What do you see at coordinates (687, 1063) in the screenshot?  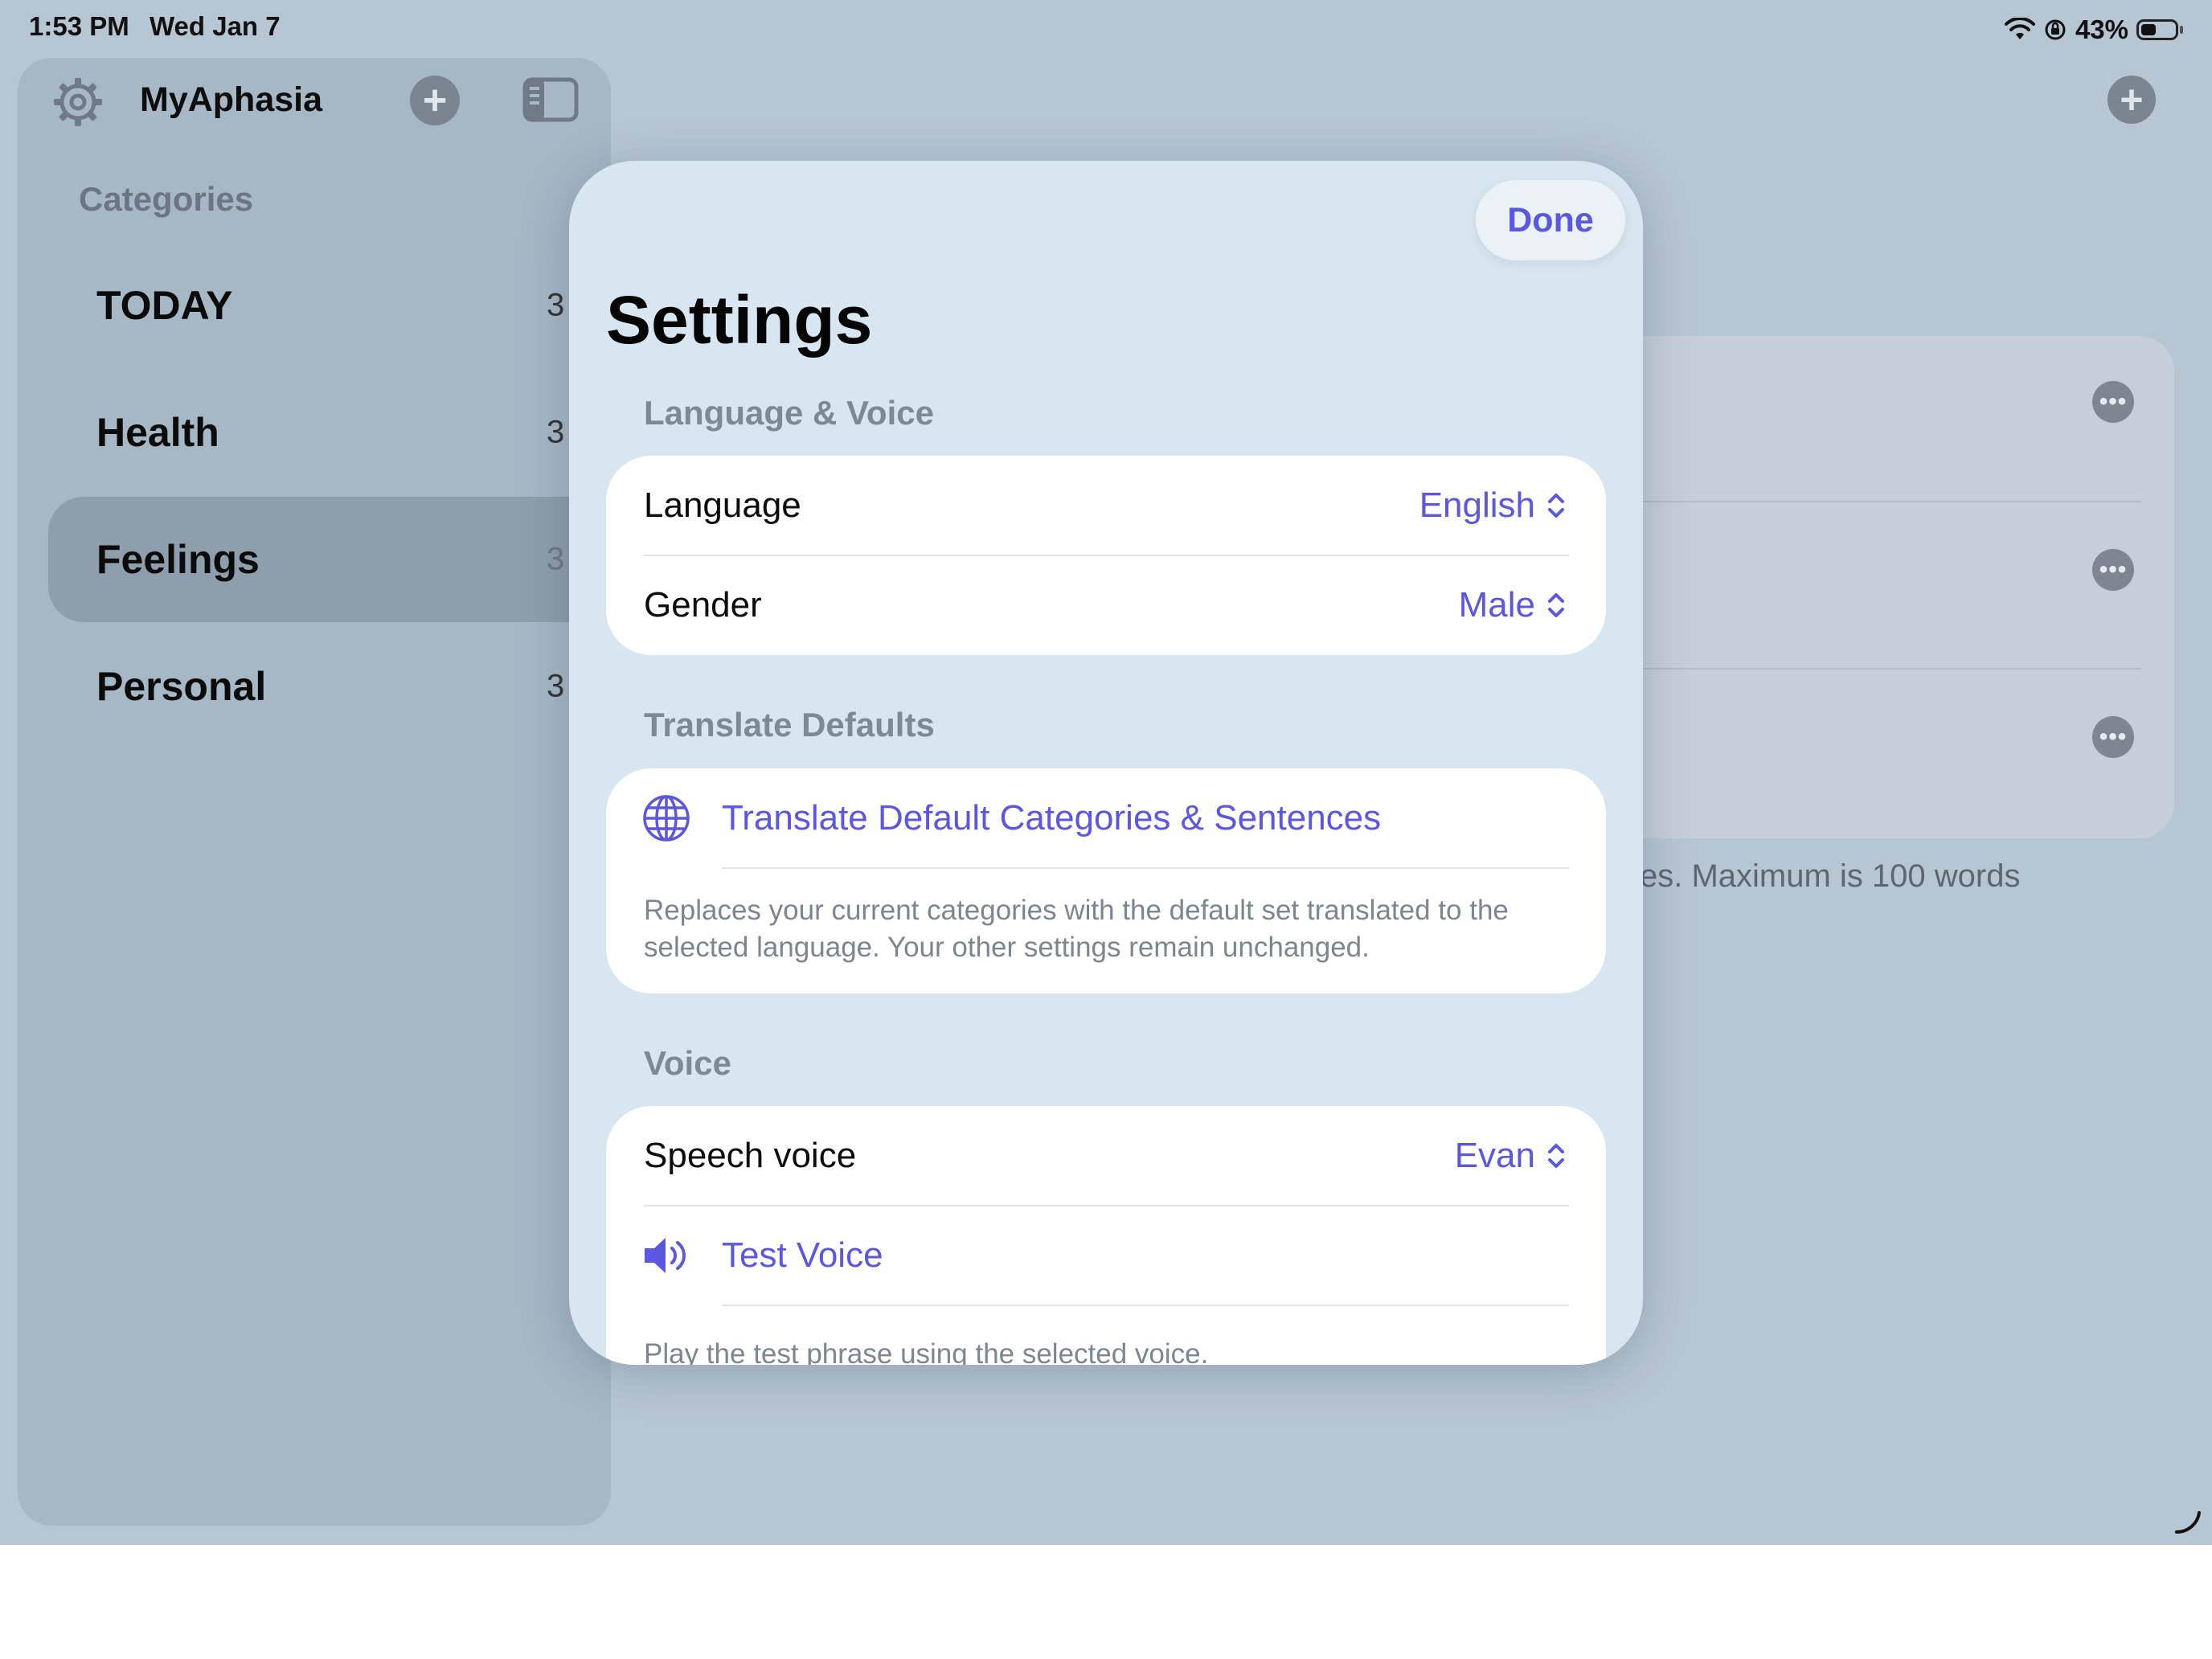 I see `section-header-voice: Voice` at bounding box center [687, 1063].